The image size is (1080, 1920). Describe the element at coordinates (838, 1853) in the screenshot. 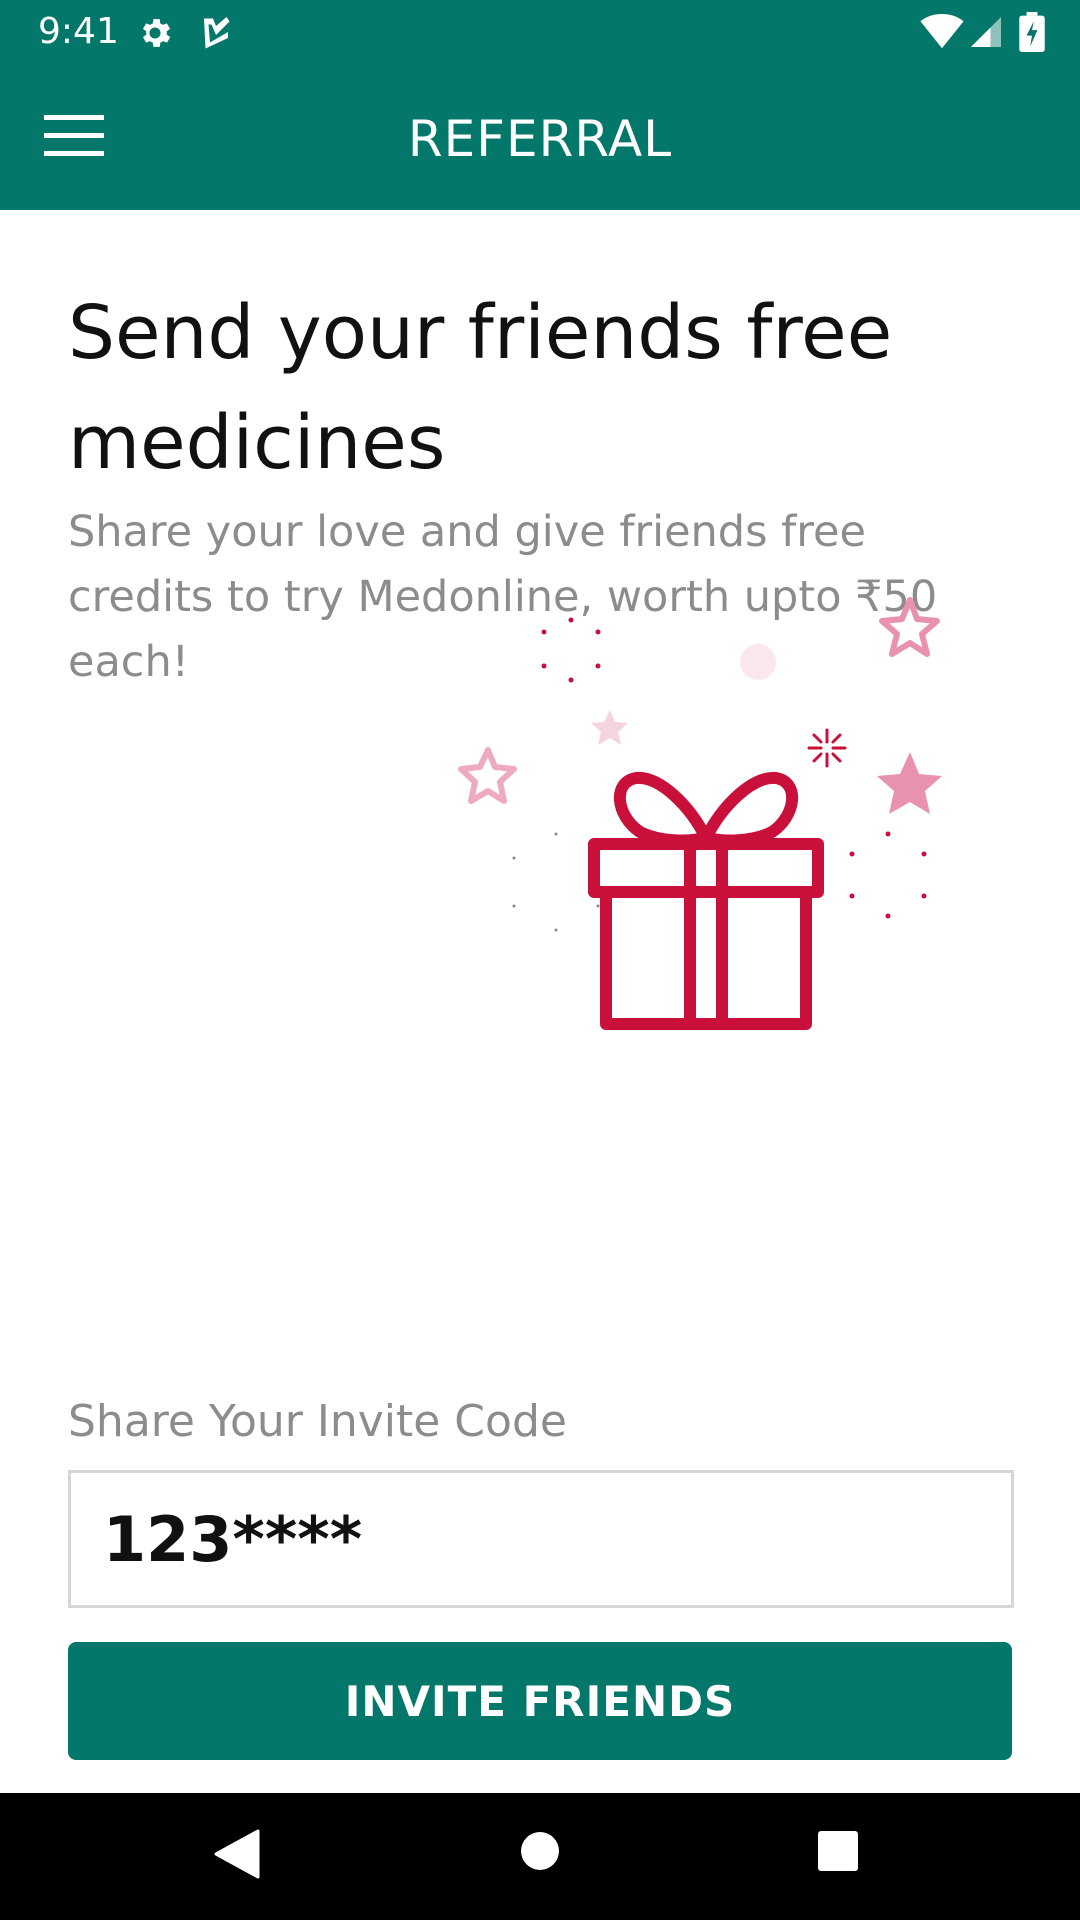

I see `recents-icon` at that location.